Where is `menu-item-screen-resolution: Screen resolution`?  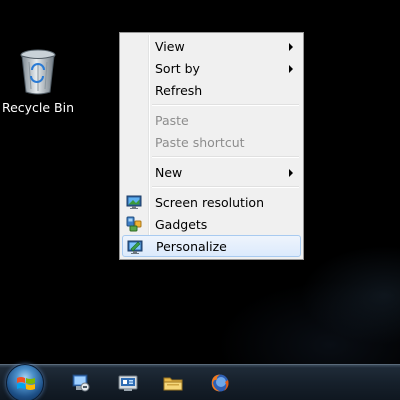
menu-item-screen-resolution: Screen resolution is located at coordinates (211, 202).